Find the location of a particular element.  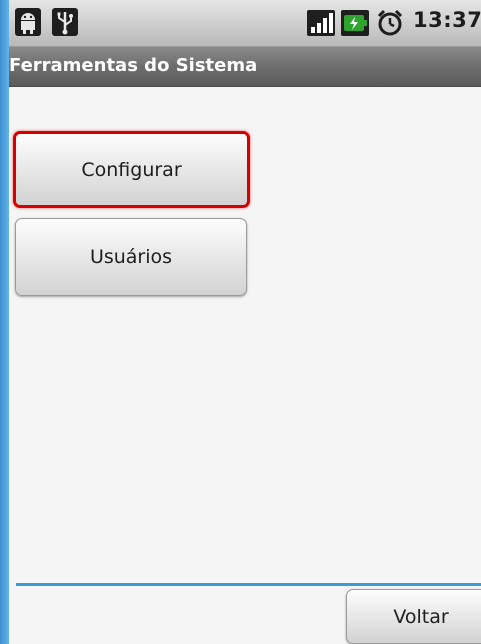

battery-icon is located at coordinates (355, 23).